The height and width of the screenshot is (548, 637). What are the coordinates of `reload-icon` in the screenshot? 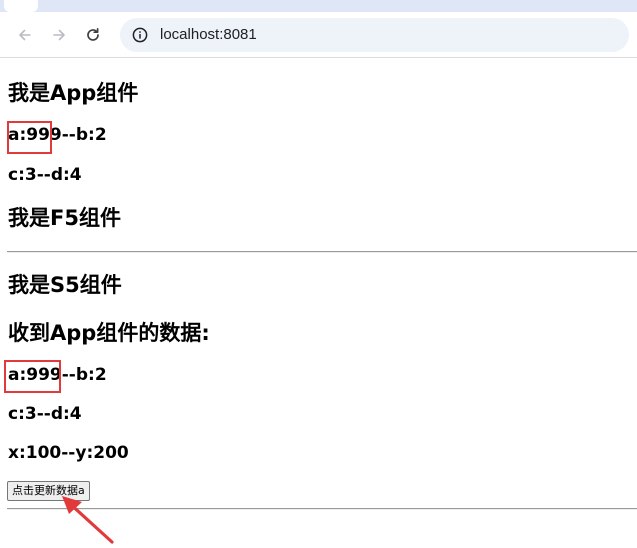 It's located at (93, 34).